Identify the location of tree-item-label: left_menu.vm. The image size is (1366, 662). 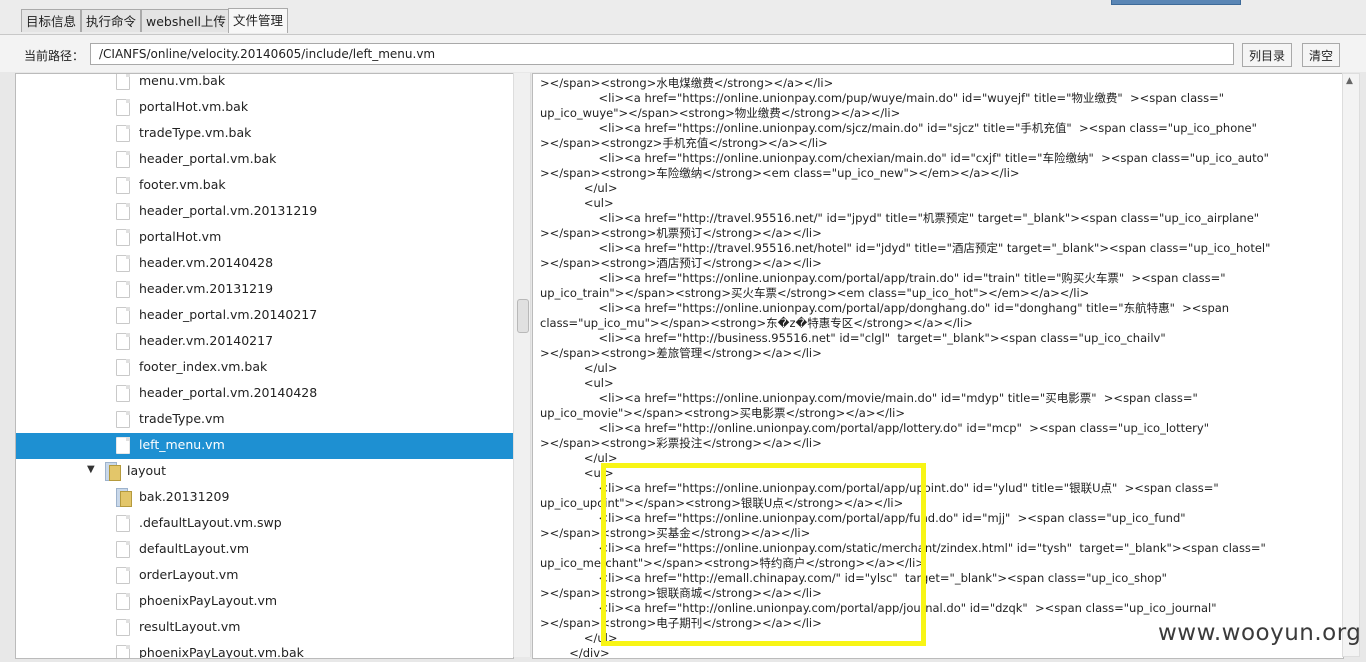
(182, 444).